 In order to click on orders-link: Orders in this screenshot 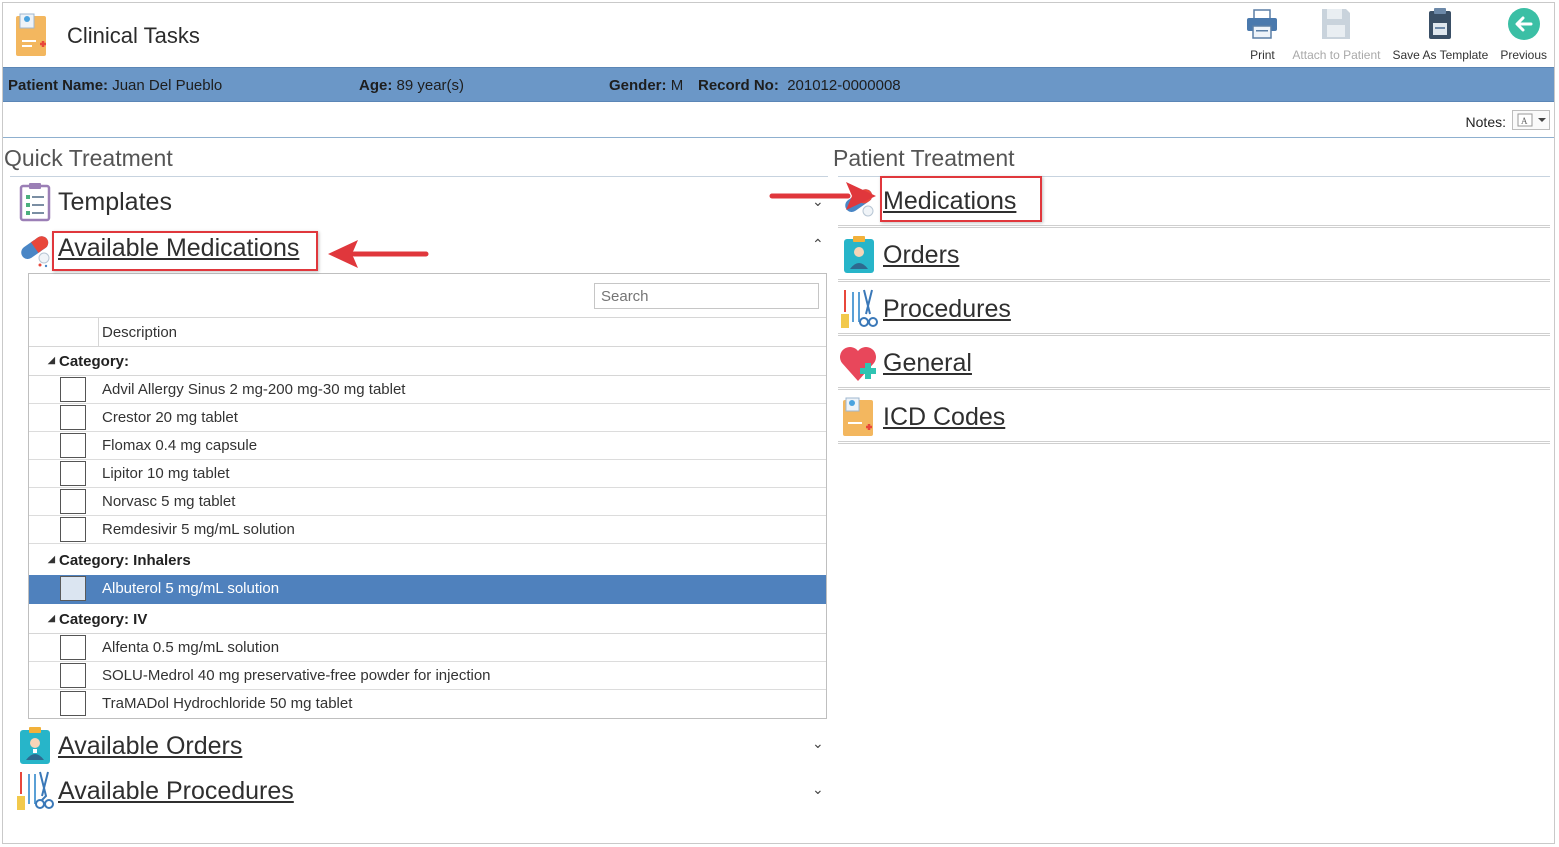, I will do `click(921, 255)`.